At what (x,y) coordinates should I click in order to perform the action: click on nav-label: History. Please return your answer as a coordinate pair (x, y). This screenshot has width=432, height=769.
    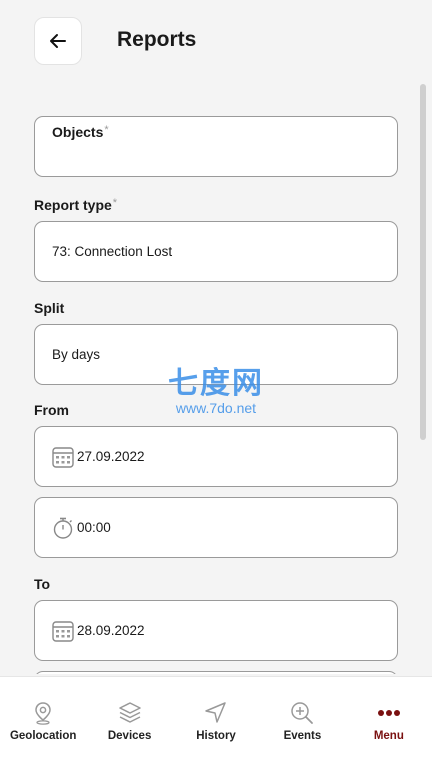
    Looking at the image, I should click on (216, 736).